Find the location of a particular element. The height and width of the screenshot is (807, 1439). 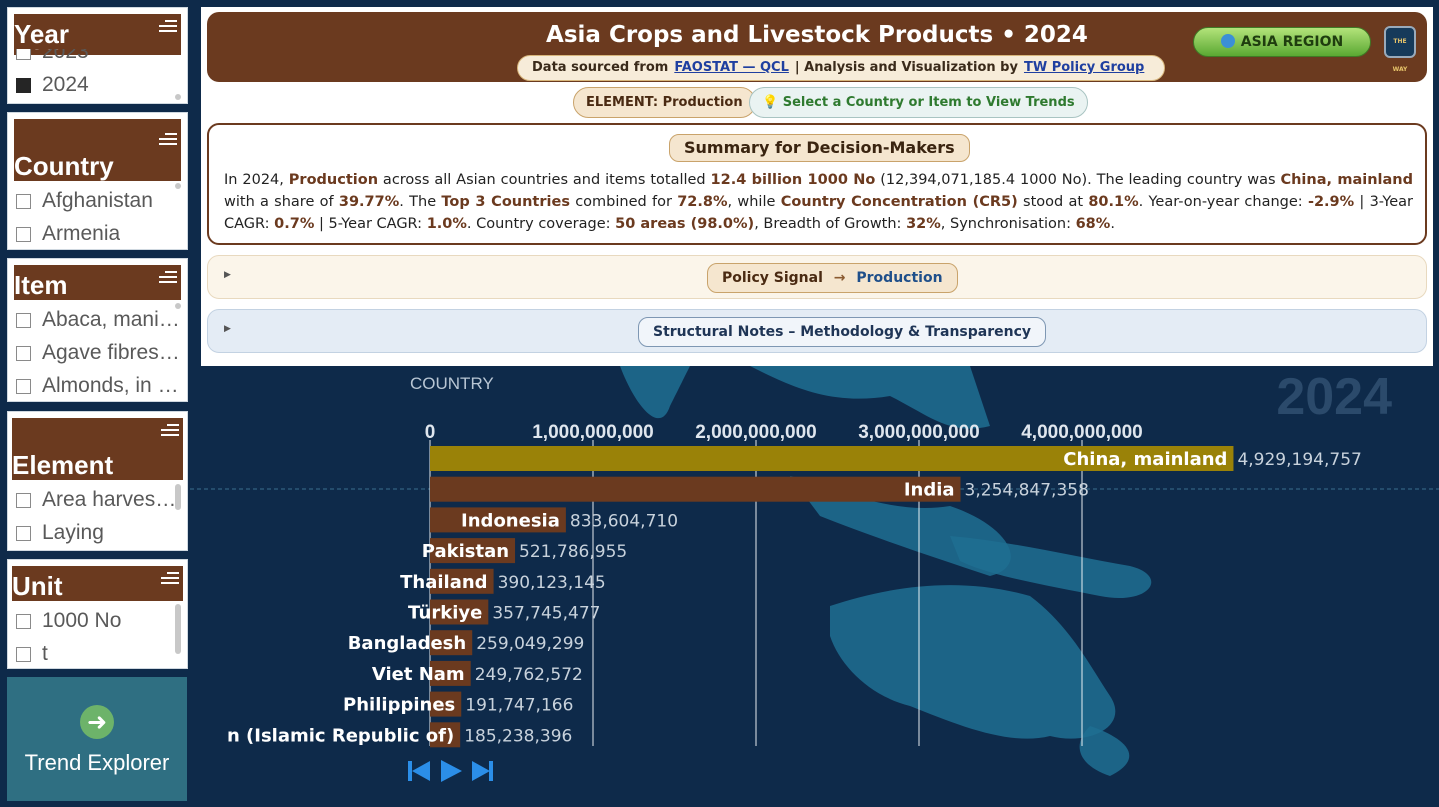

bar-value-label: 3,254,847,358 is located at coordinates (1027, 491).